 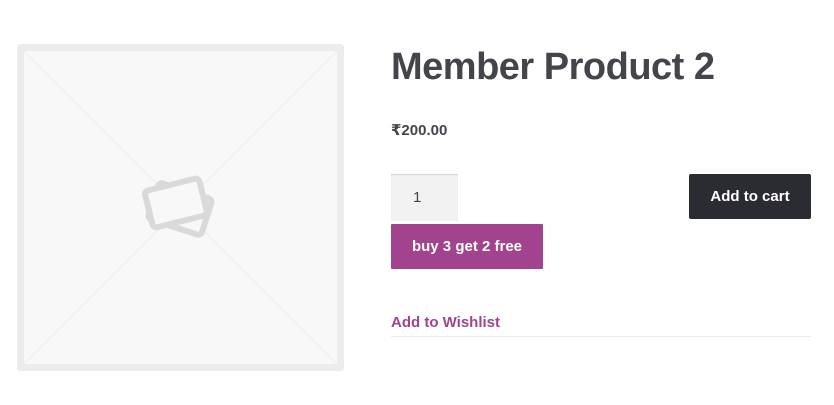 What do you see at coordinates (419, 130) in the screenshot?
I see `product-price: ₹200.00` at bounding box center [419, 130].